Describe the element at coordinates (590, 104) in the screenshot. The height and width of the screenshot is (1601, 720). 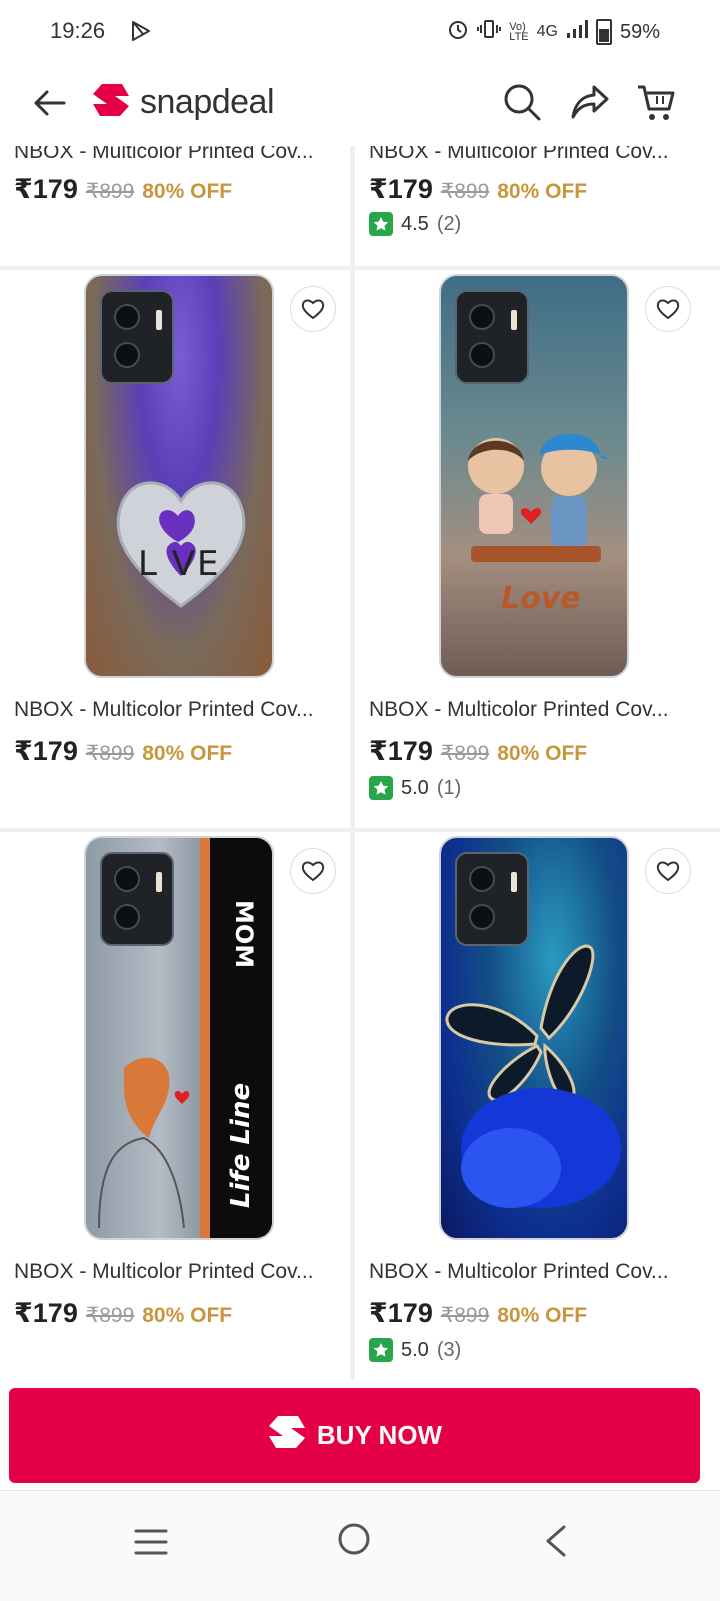
I see `share-icon` at that location.